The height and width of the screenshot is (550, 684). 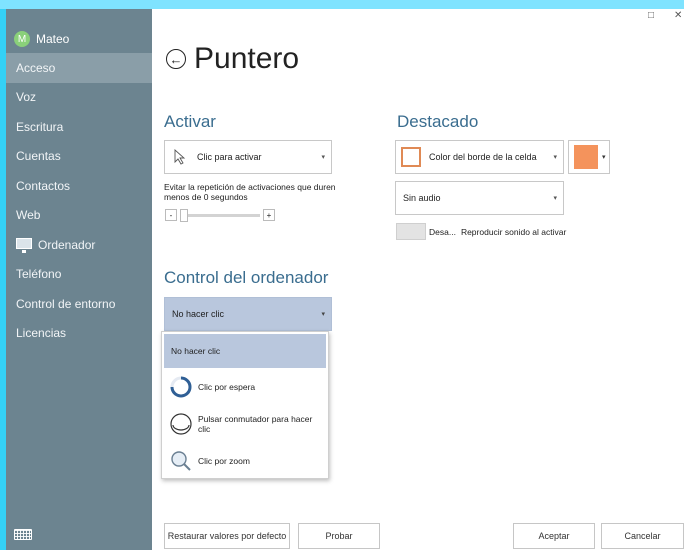 What do you see at coordinates (79, 275) in the screenshot?
I see `sidebar-item-telefono: Teléfono` at bounding box center [79, 275].